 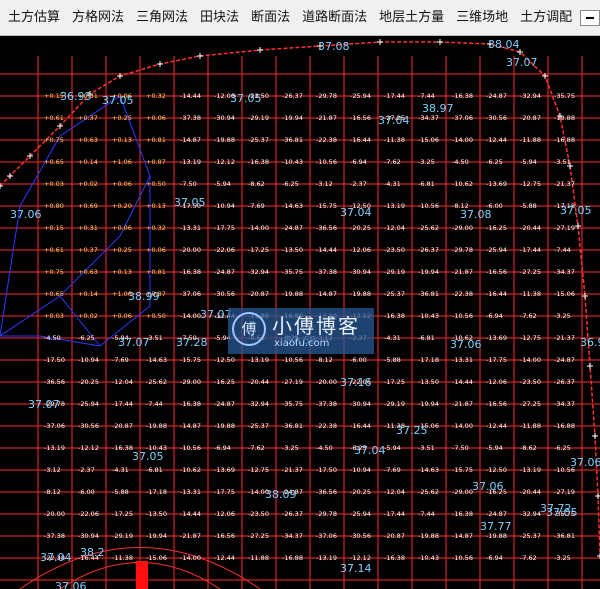 What do you see at coordinates (562, 162) in the screenshot?
I see `cut-value: -3.51` at bounding box center [562, 162].